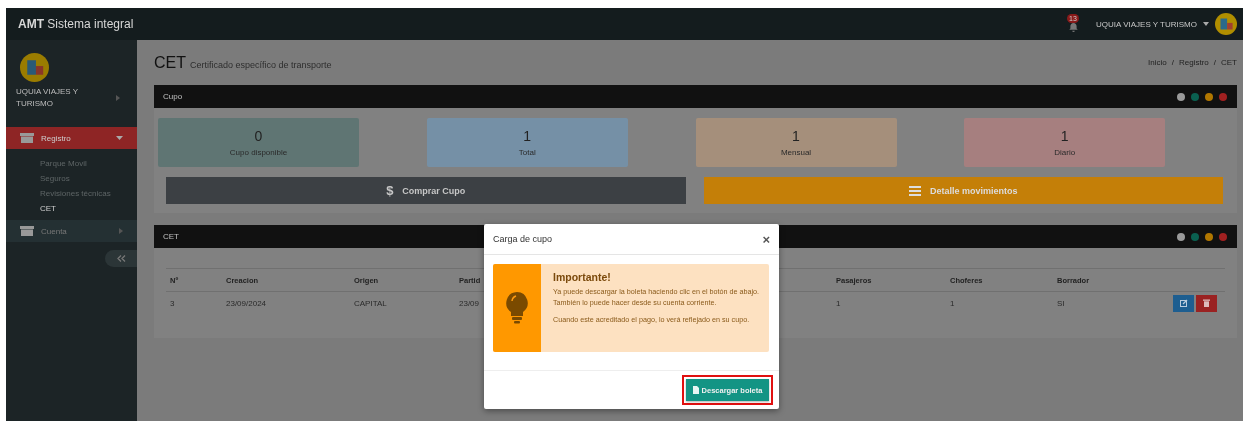 Image resolution: width=1253 pixels, height=421 pixels. What do you see at coordinates (173, 96) in the screenshot?
I see `panel-title: Cupo` at bounding box center [173, 96].